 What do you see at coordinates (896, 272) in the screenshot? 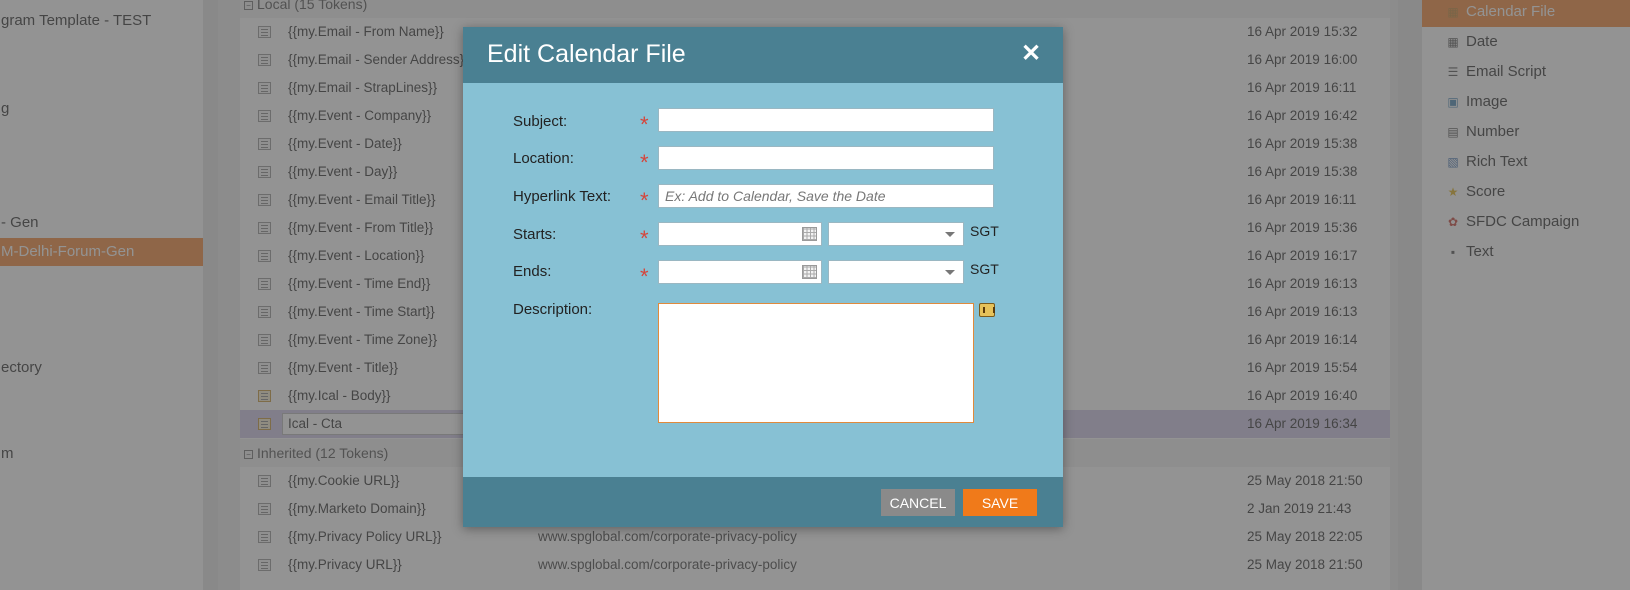
I see `end-time-select` at bounding box center [896, 272].